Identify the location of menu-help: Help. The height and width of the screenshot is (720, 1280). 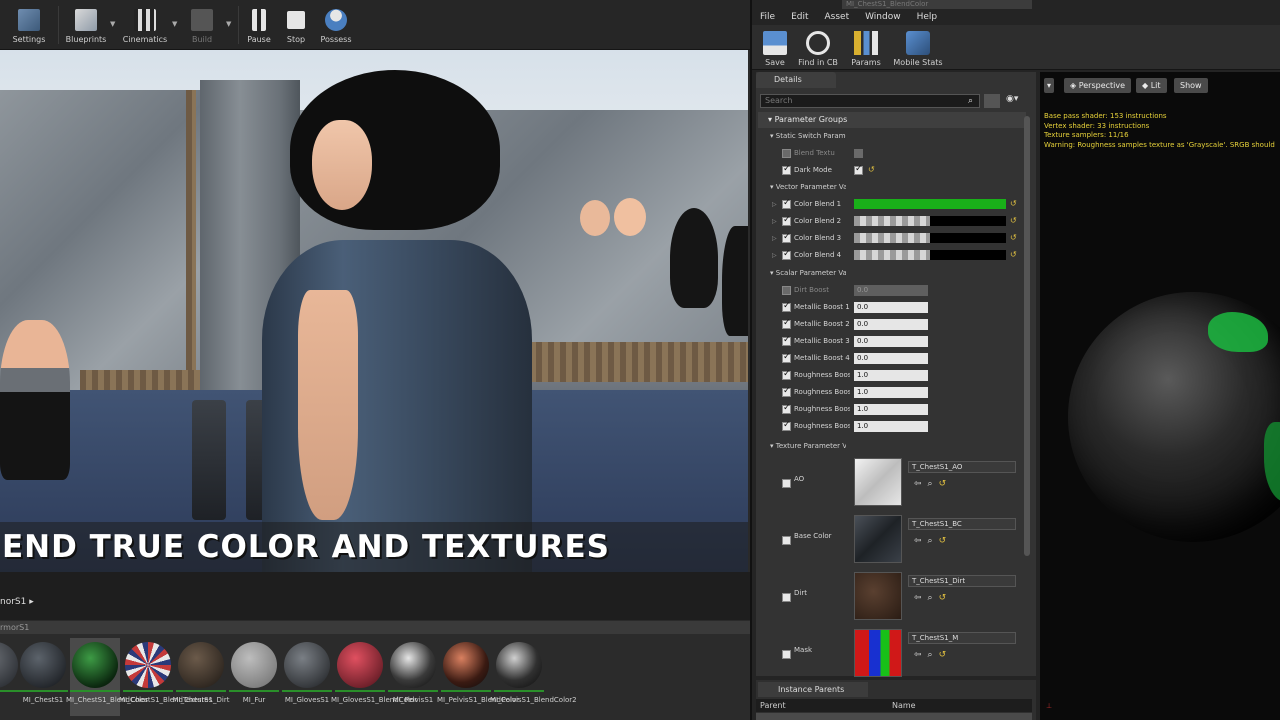
(927, 17).